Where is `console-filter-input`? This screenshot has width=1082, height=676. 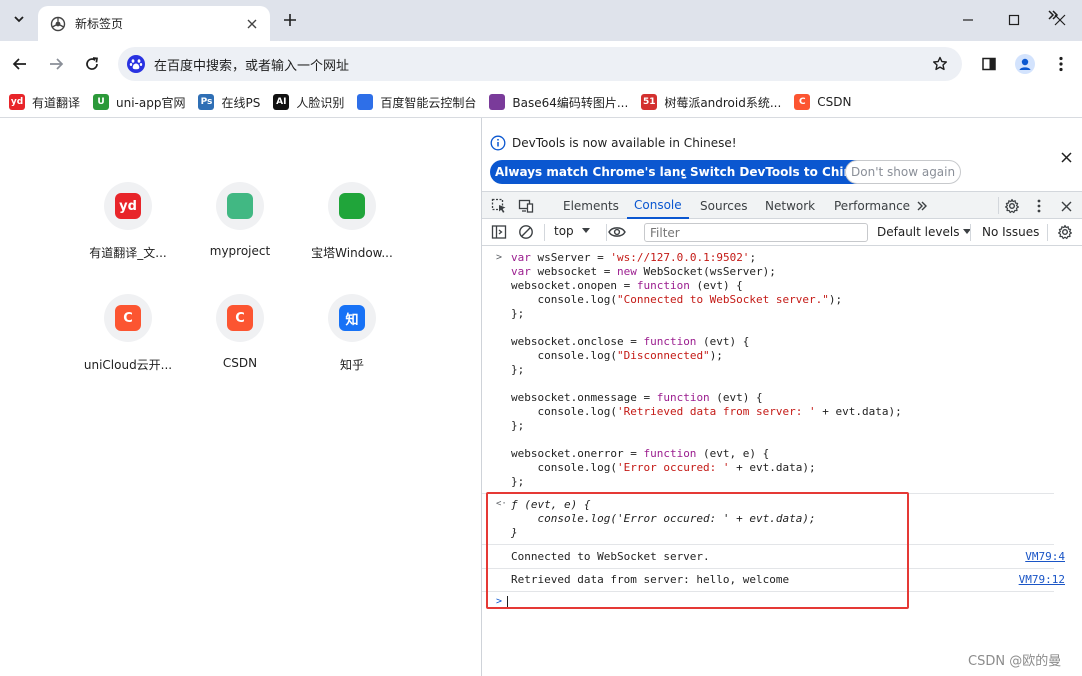
console-filter-input is located at coordinates (756, 232).